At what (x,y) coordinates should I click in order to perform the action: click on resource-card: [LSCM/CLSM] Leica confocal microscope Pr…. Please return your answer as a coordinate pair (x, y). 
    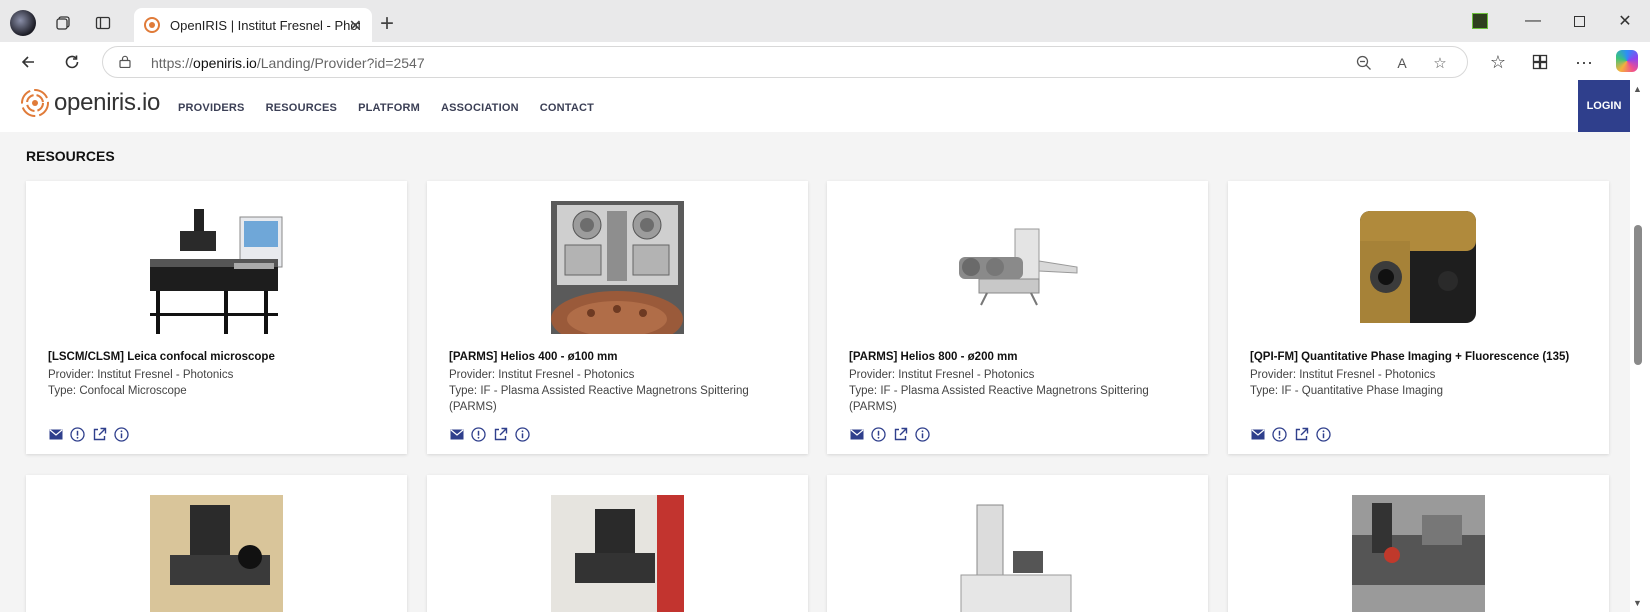
    Looking at the image, I should click on (216, 317).